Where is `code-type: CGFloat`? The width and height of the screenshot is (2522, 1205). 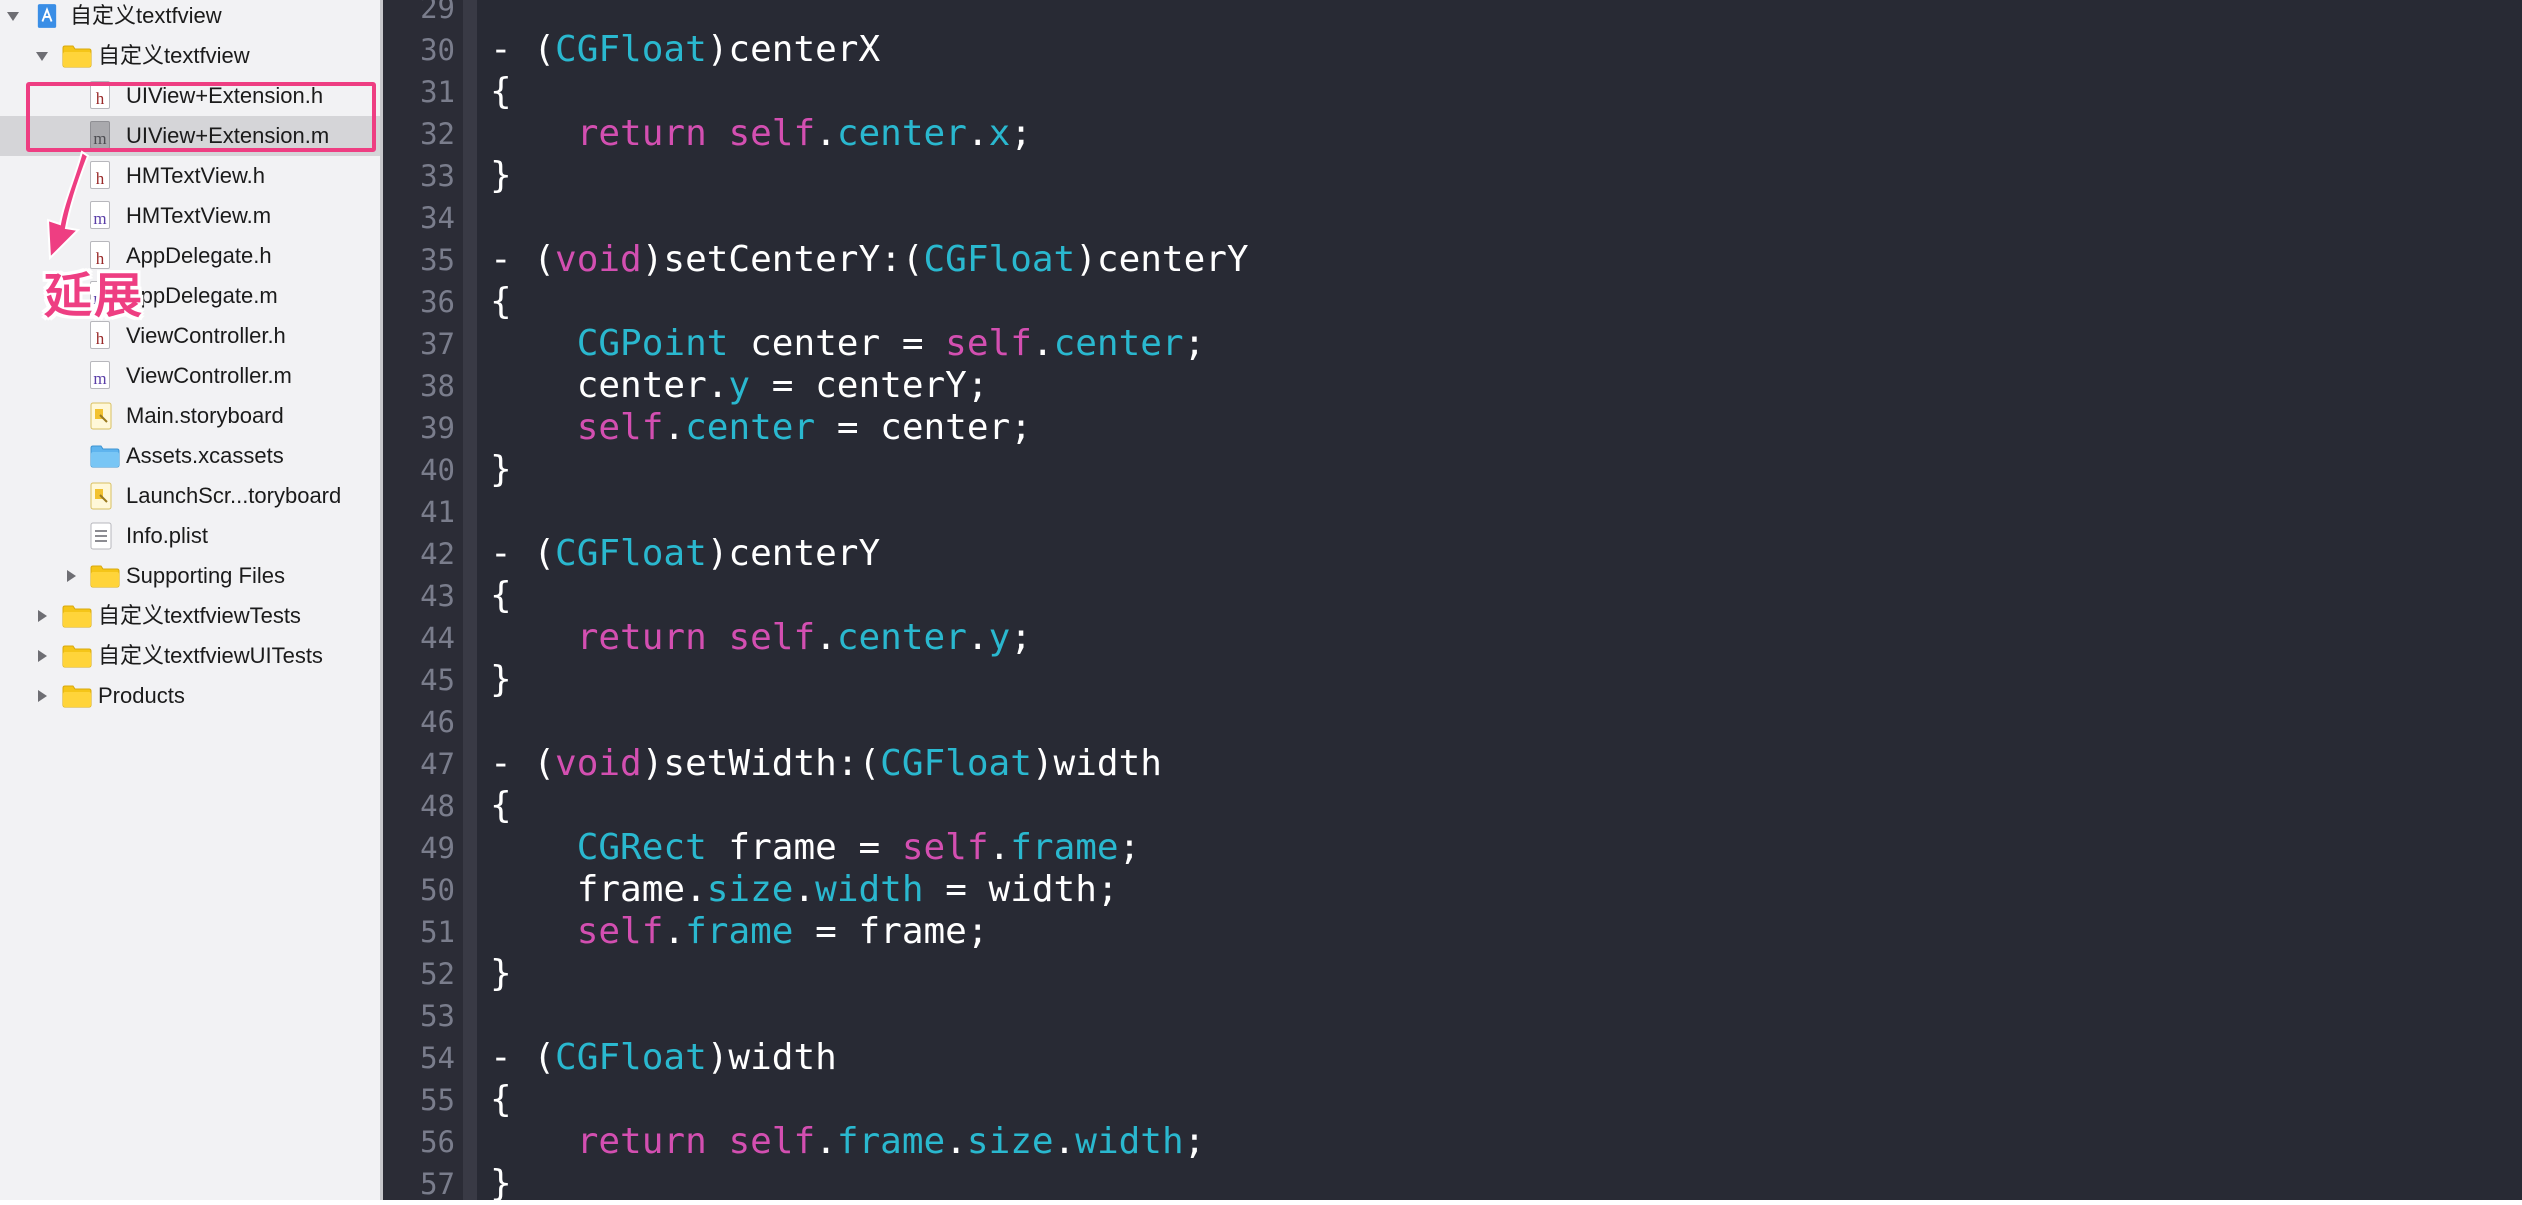
code-type: CGFloat is located at coordinates (956, 763).